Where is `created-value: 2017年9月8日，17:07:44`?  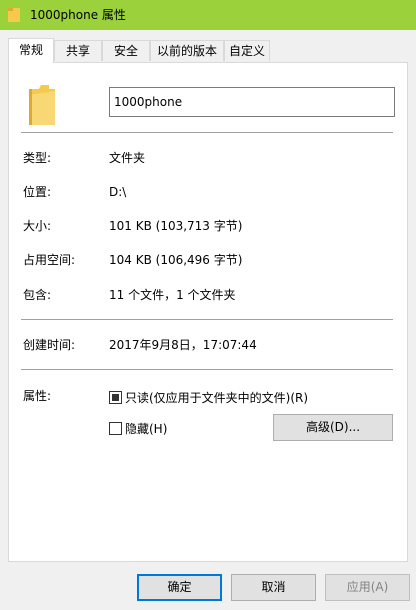 created-value: 2017年9月8日，17:07:44 is located at coordinates (183, 345).